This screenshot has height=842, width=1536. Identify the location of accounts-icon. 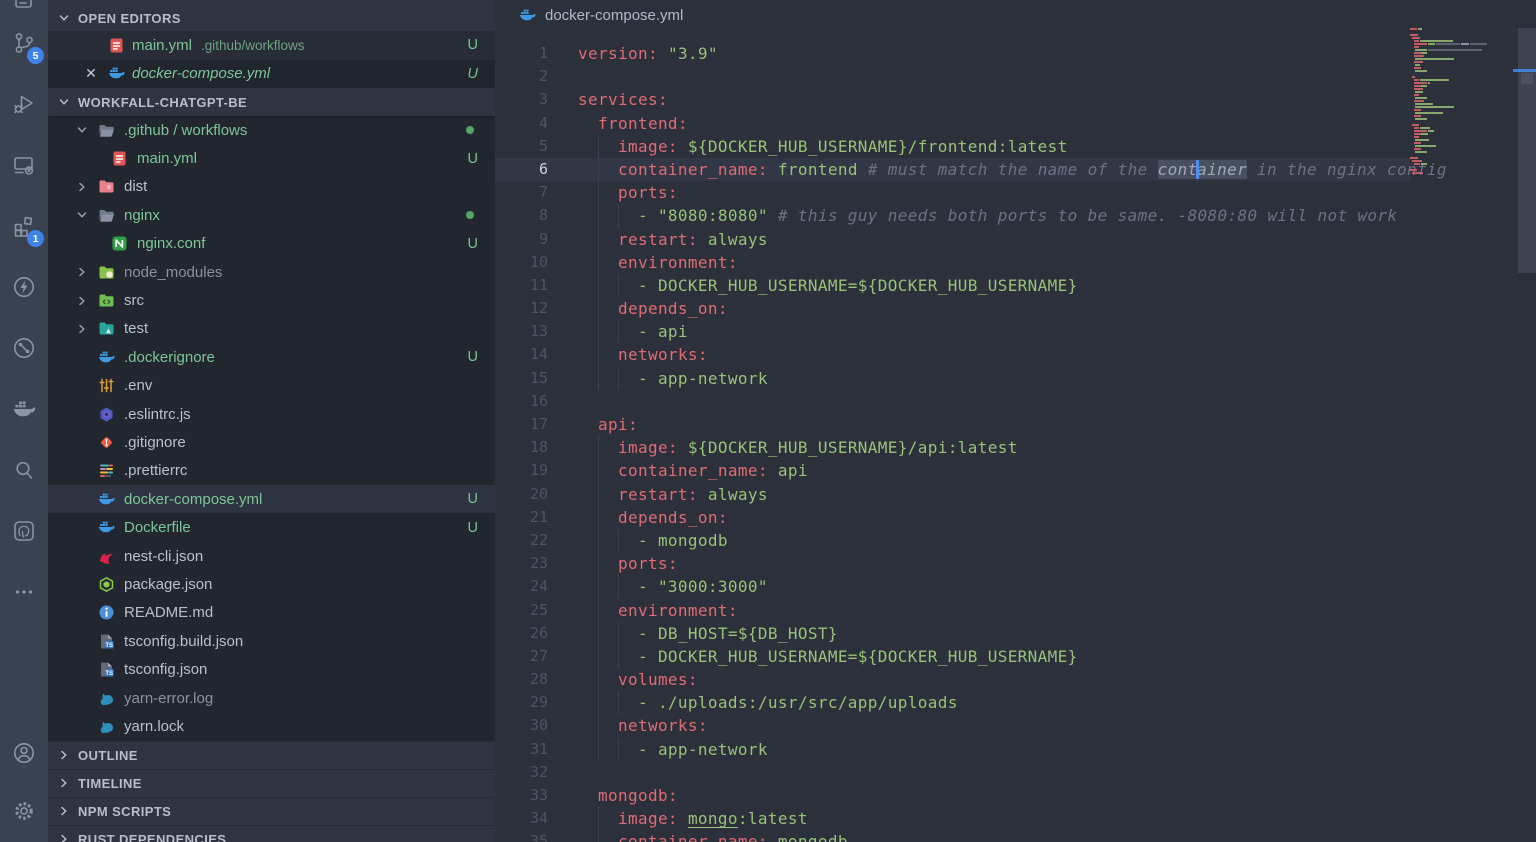
(24, 753).